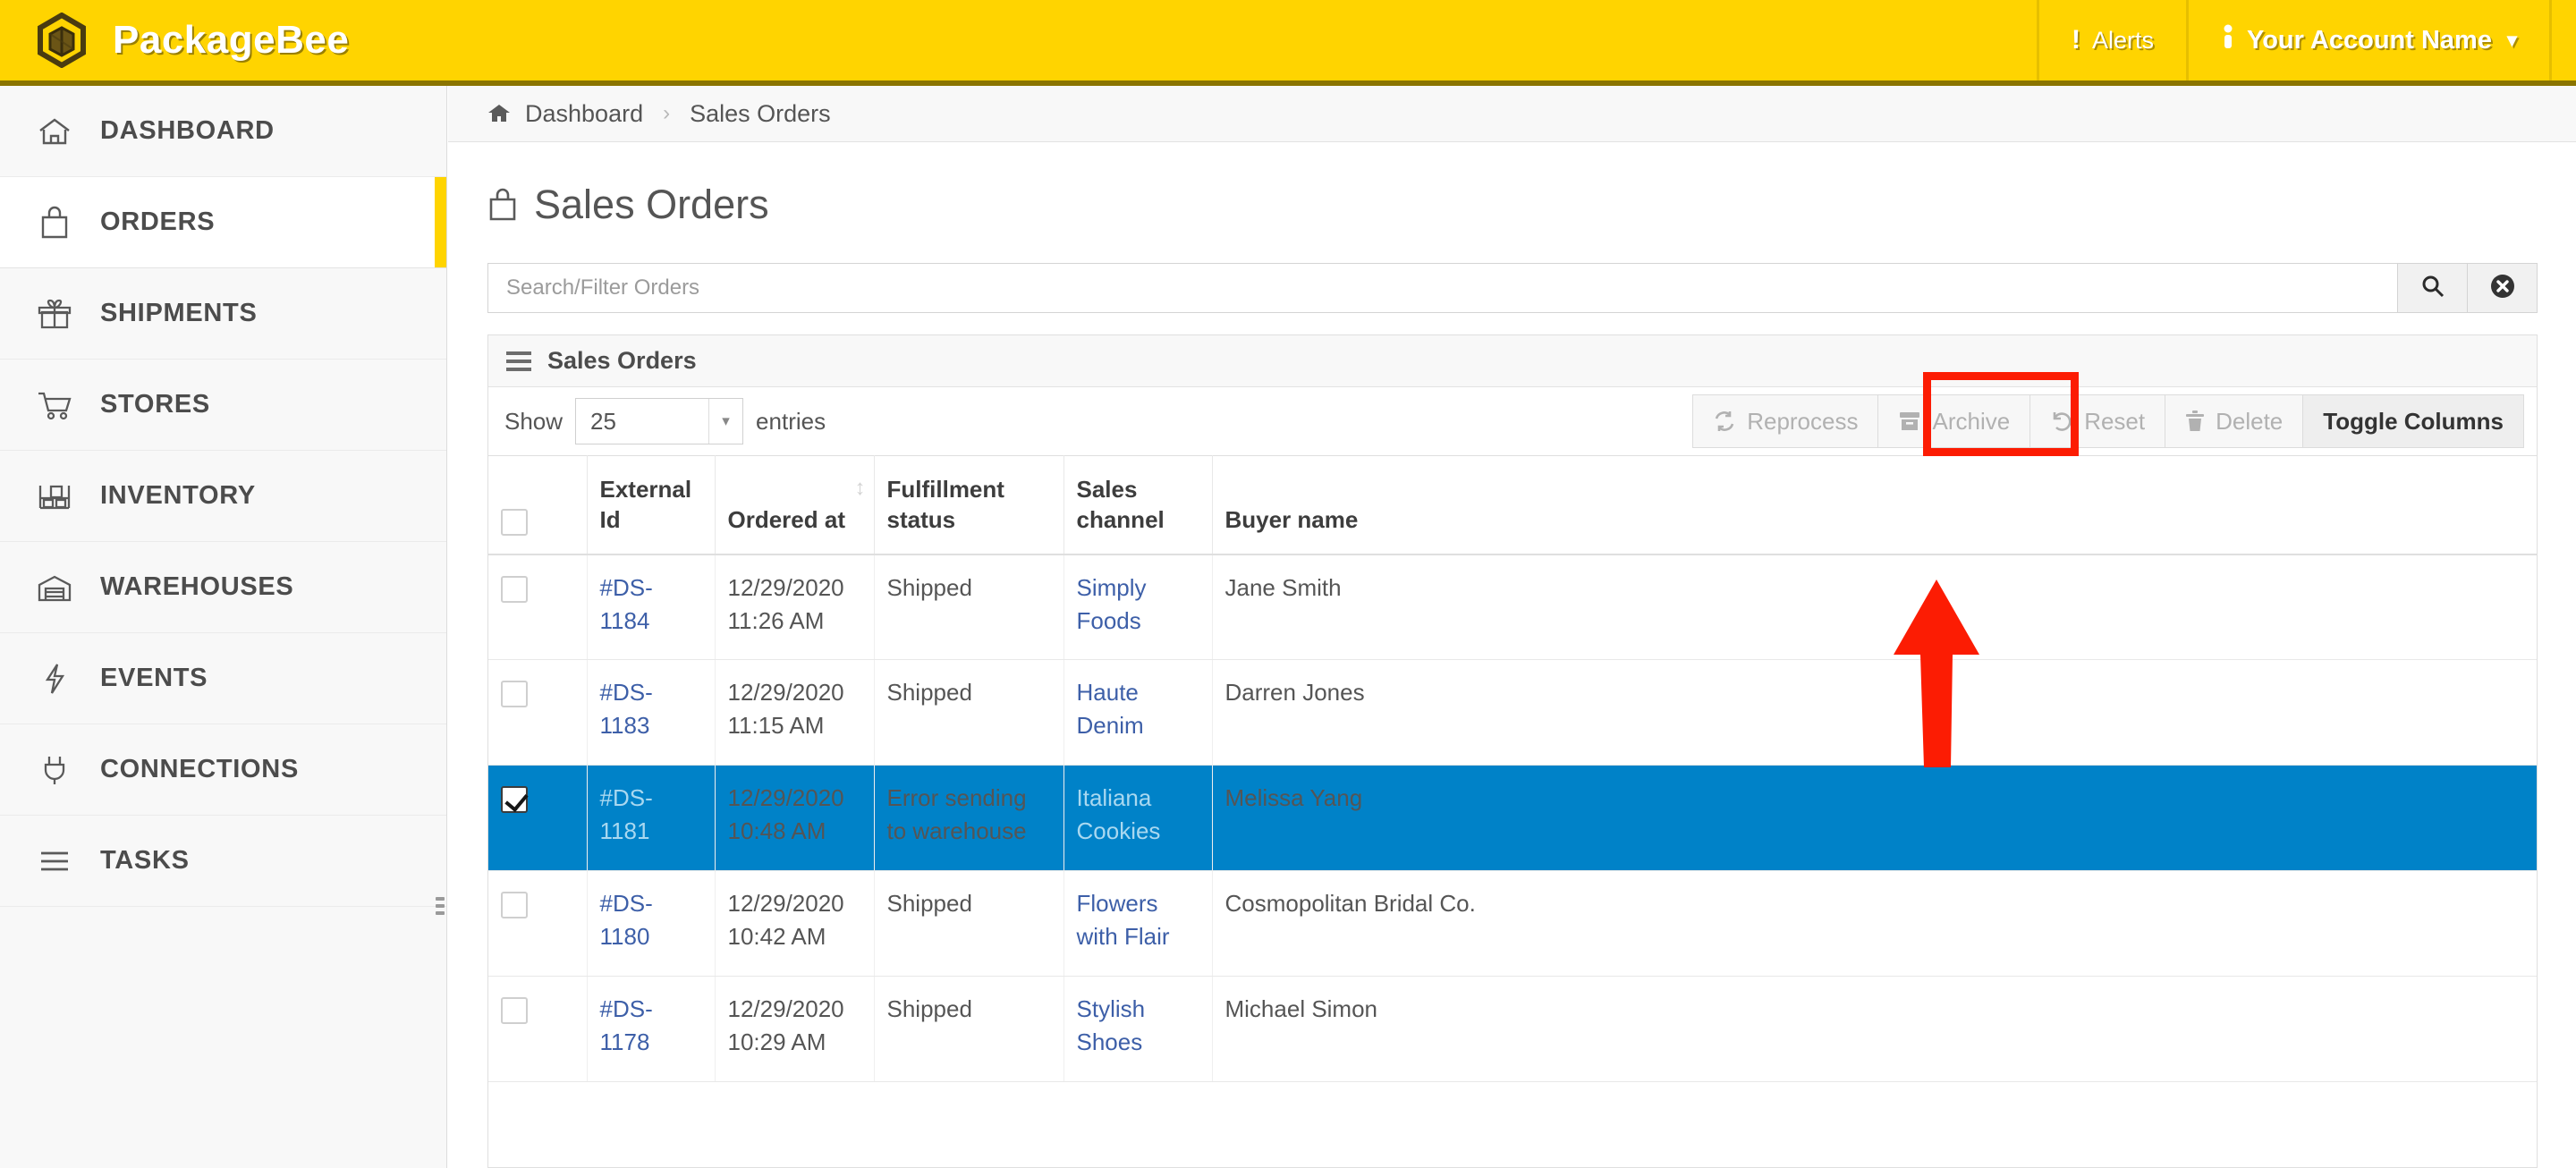 The image size is (2576, 1168). What do you see at coordinates (1512, 114) in the screenshot?
I see `breadcrumb: Dashboard › Sales Orders` at bounding box center [1512, 114].